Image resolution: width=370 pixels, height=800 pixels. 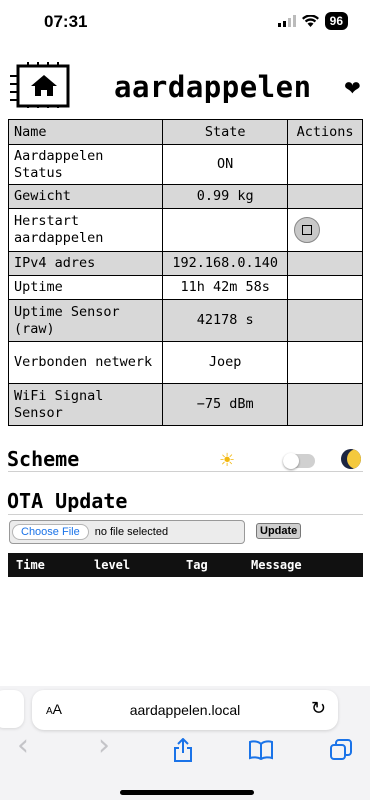 What do you see at coordinates (279, 531) in the screenshot?
I see `update-button: Update` at bounding box center [279, 531].